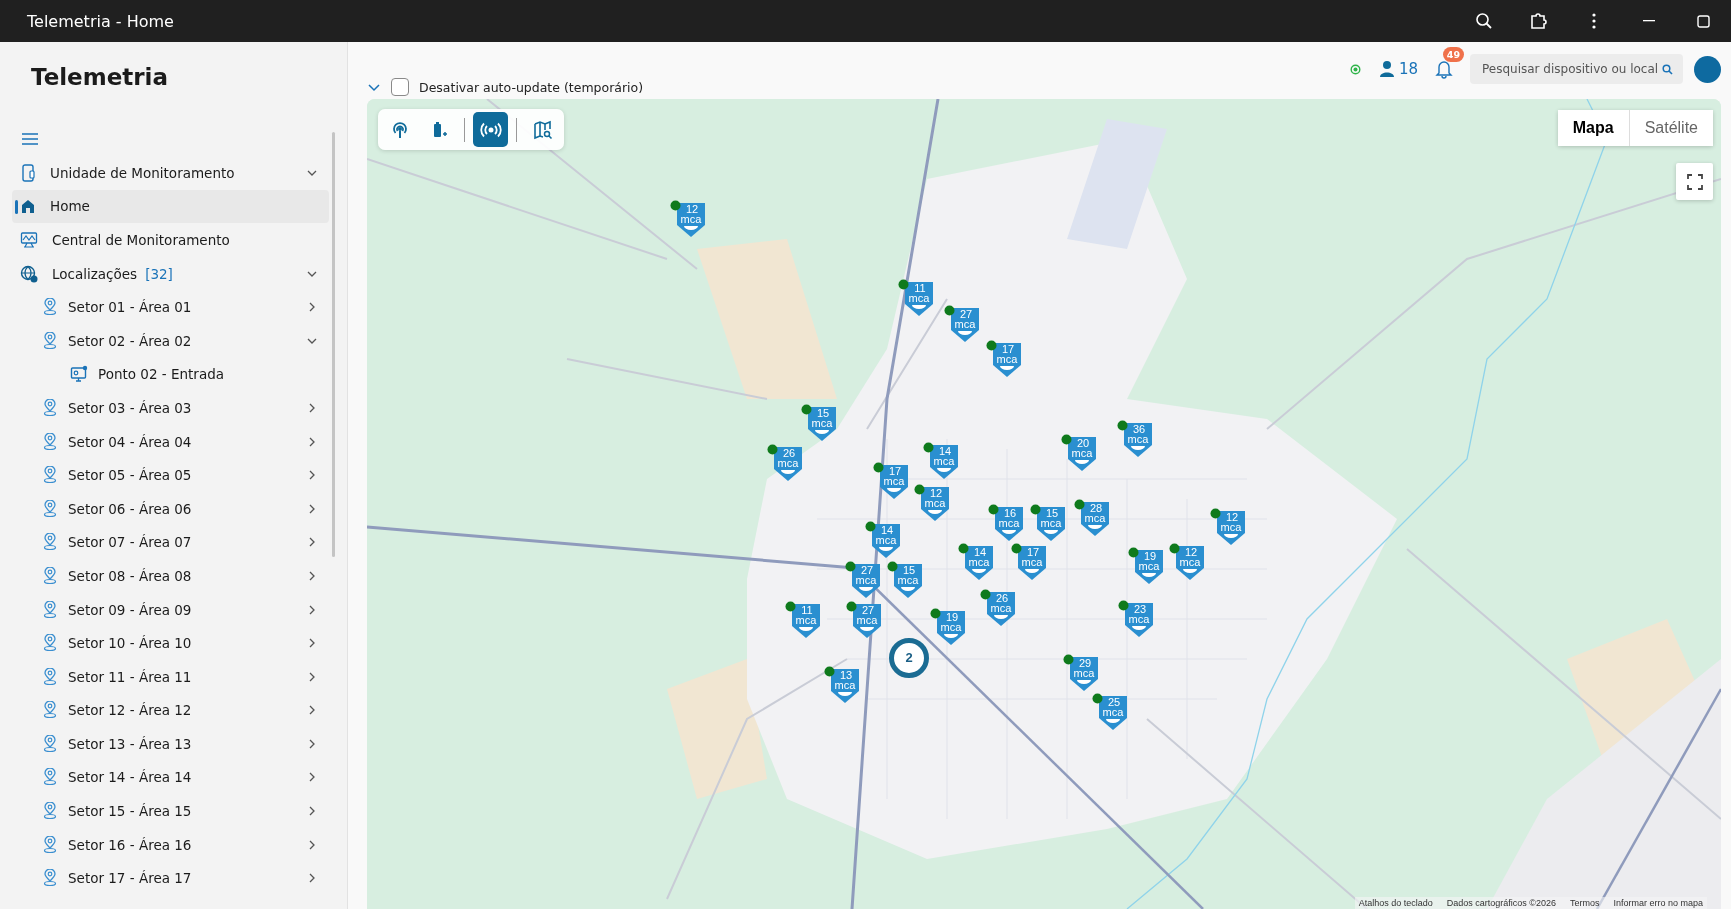 This screenshot has width=1731, height=909. I want to click on location-label: Setor 10 - Área 10, so click(130, 643).